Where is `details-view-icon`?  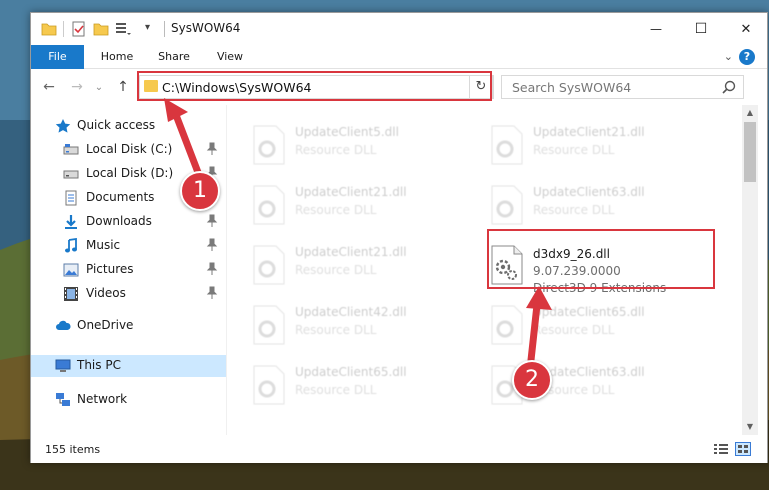
details-view-icon is located at coordinates (721, 449).